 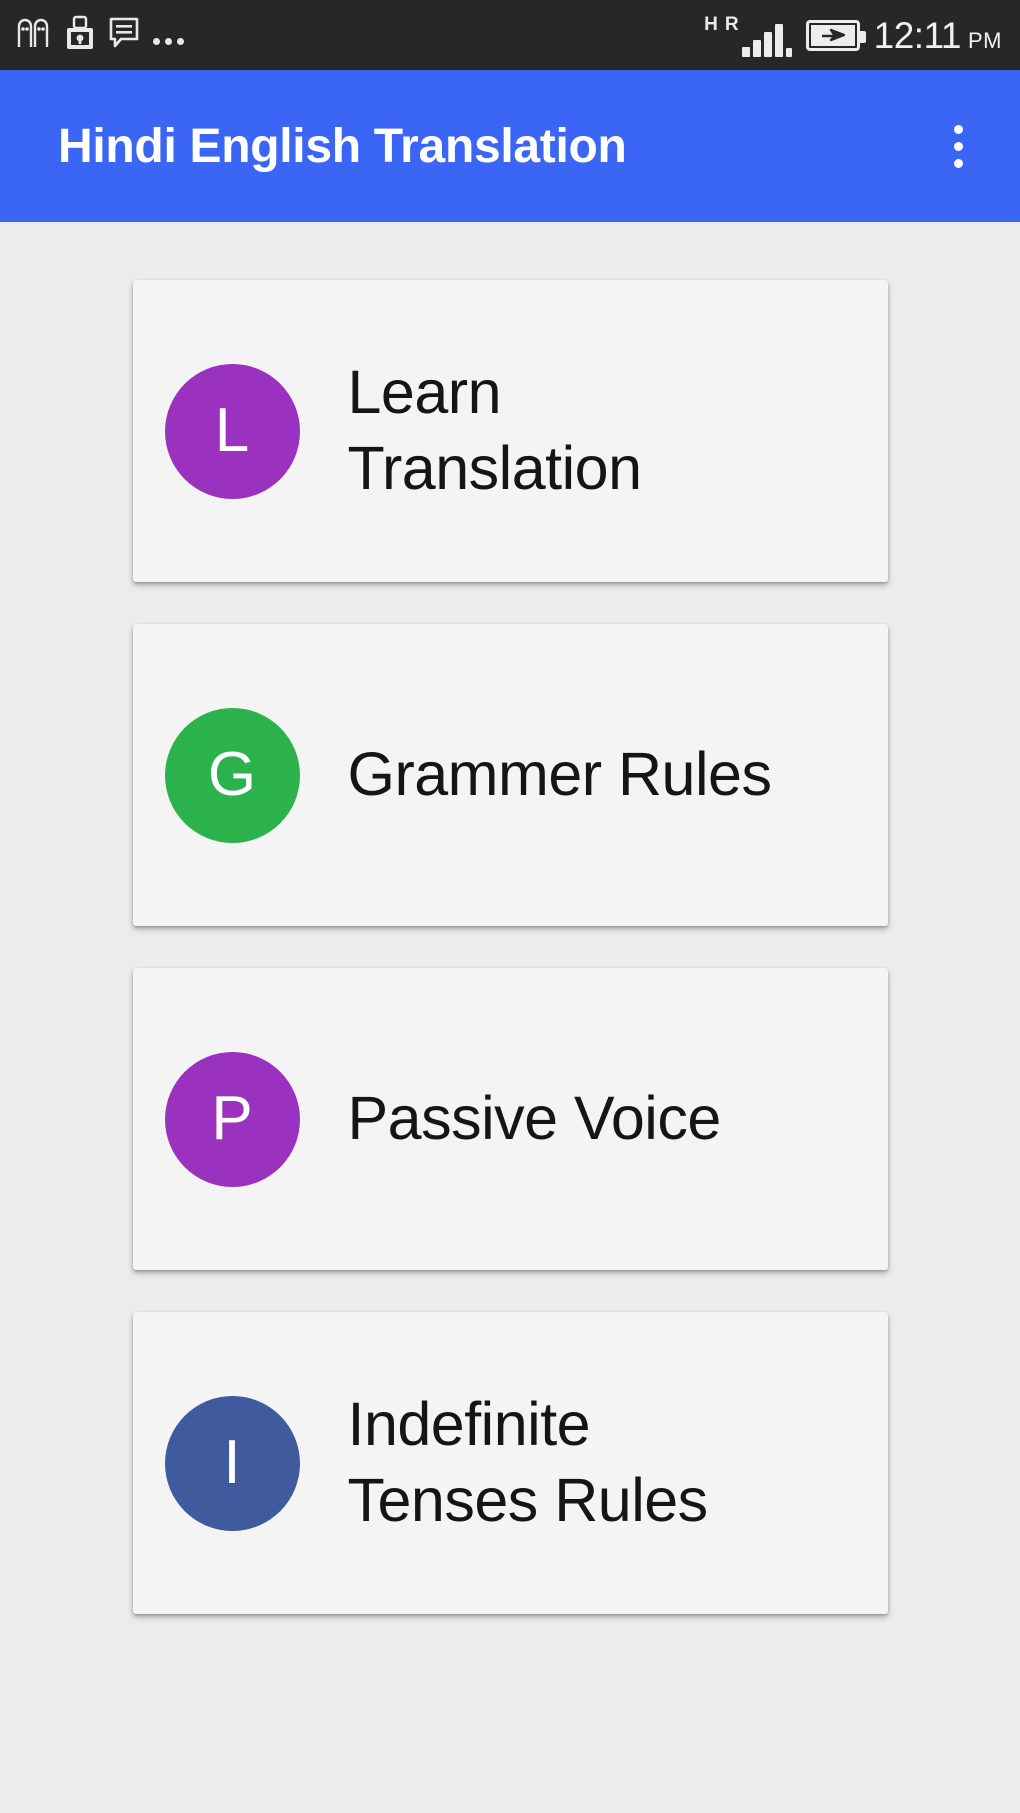 I want to click on status-bar: H R 12:11 PM, so click(x=510, y=35).